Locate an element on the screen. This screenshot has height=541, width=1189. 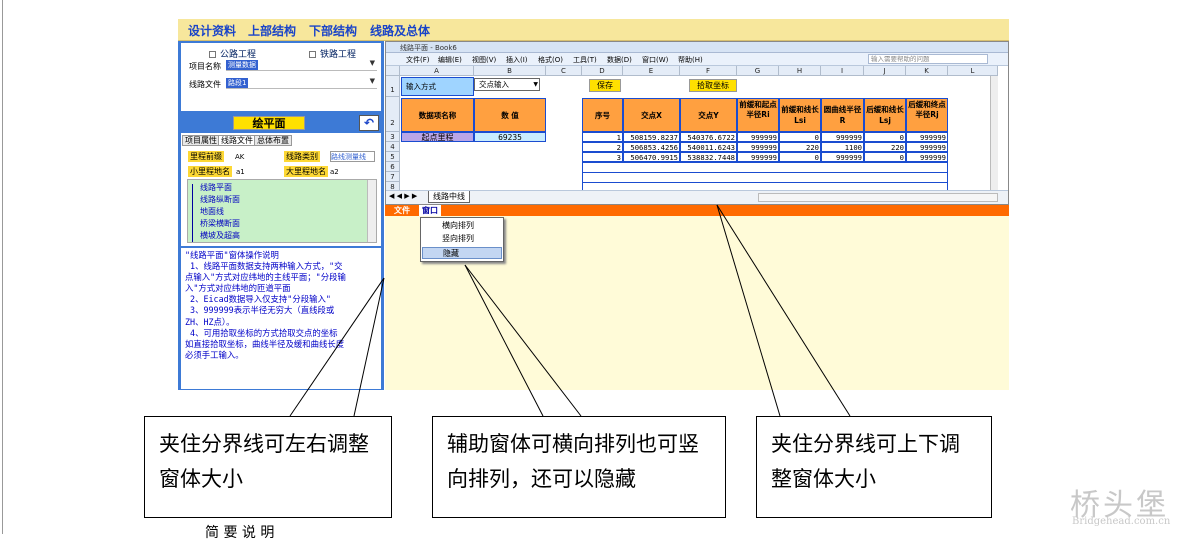
callout-arrange: 辅助窗体可横向排列也可竖向排列，还可以隐藏 is located at coordinates (579, 467).